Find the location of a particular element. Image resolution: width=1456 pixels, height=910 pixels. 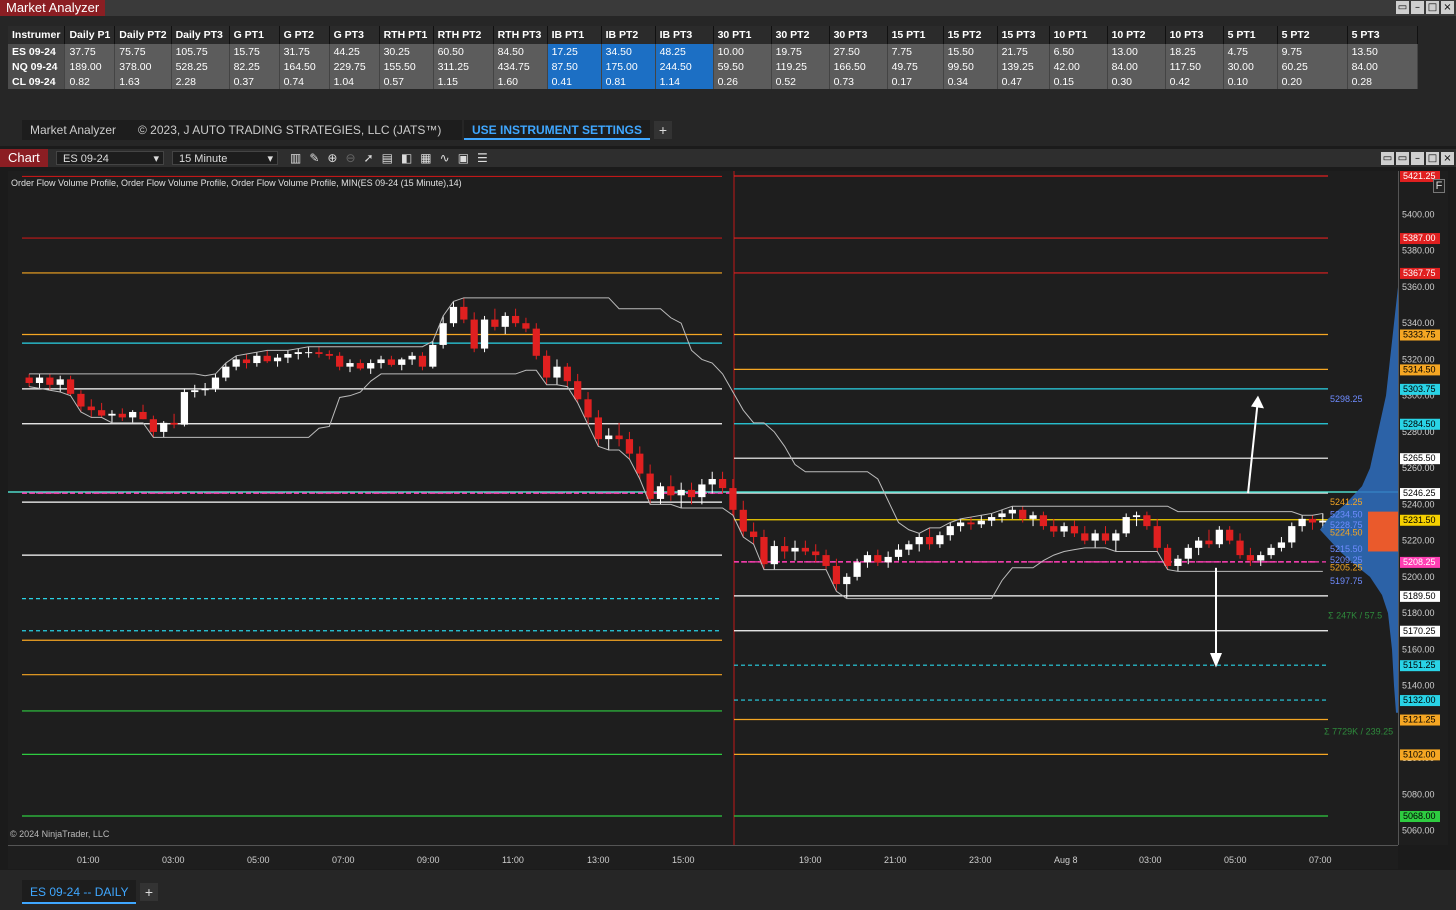

tab-use-instrument-settings: USE INSTRUMENT SETTINGS is located at coordinates (557, 130).